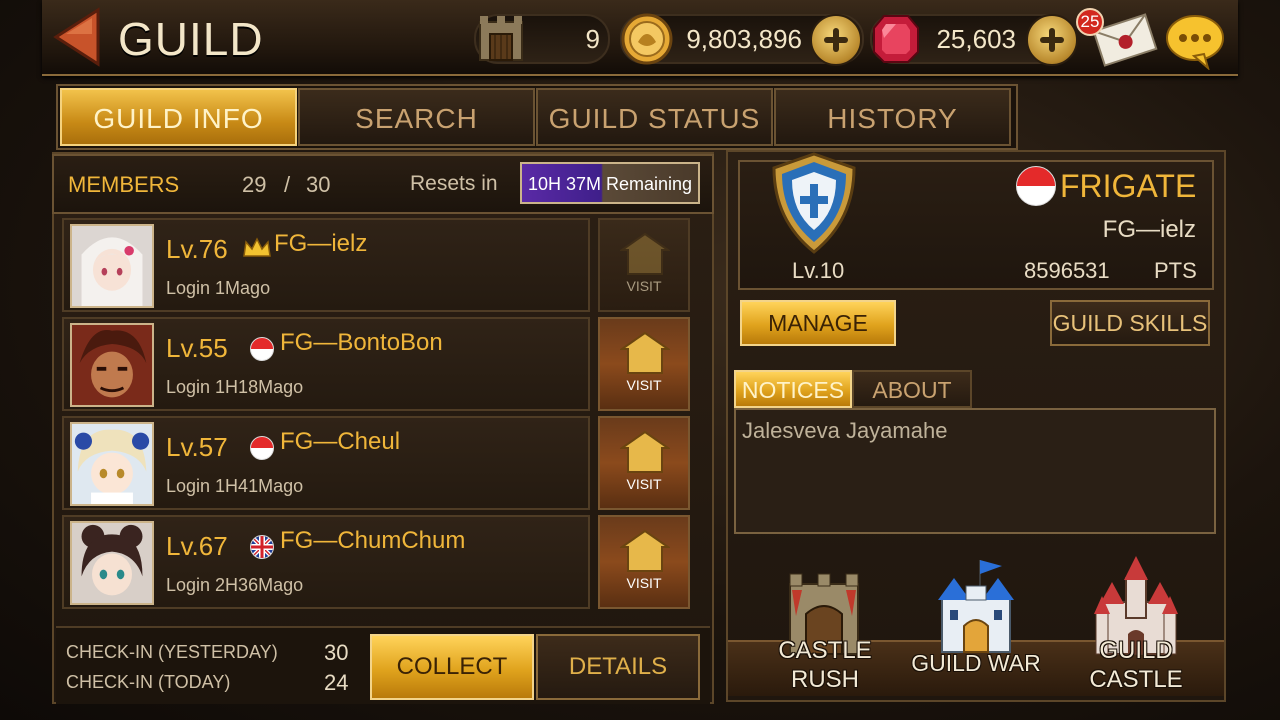  What do you see at coordinates (825, 650) in the screenshot?
I see `castle-rush-label-line1: CASTLE` at bounding box center [825, 650].